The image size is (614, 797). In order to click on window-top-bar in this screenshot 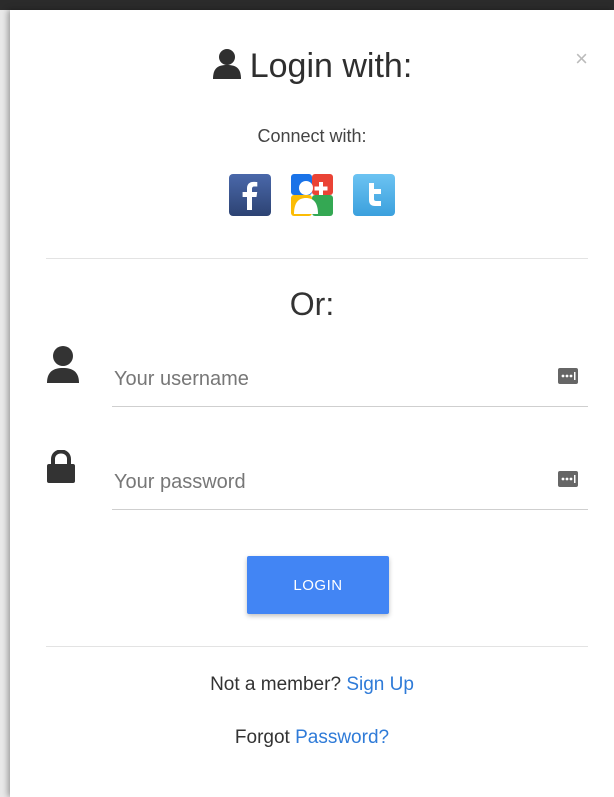, I will do `click(307, 5)`.